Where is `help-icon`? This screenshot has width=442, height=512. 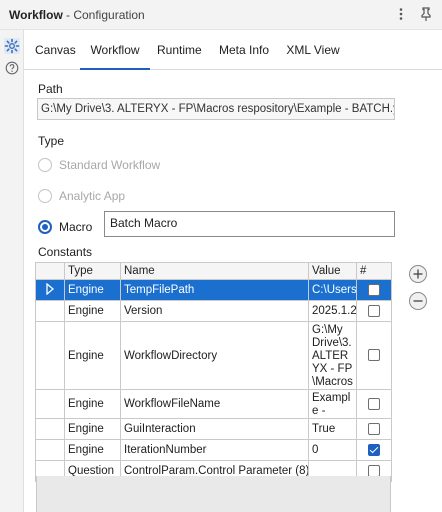 help-icon is located at coordinates (12, 68).